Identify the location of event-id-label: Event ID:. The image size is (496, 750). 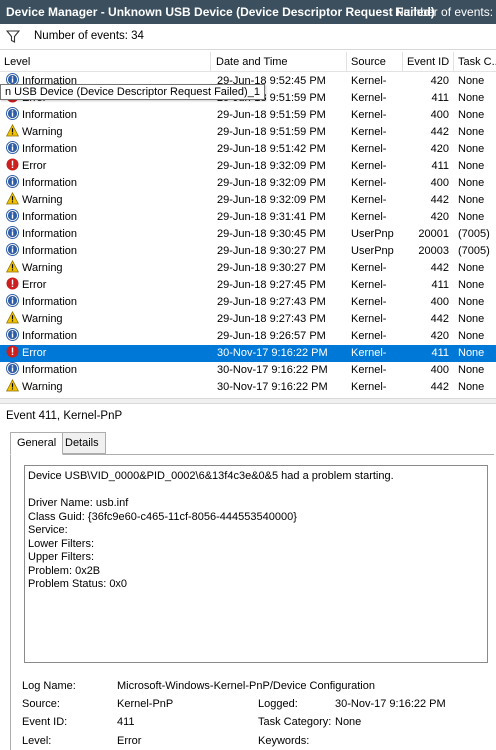
(45, 722).